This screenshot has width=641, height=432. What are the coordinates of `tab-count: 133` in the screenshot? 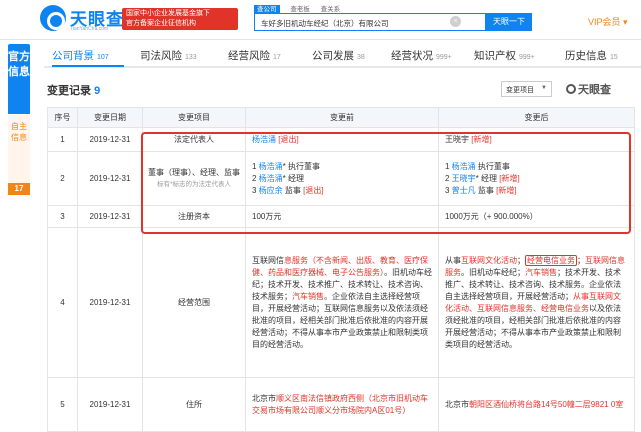 It's located at (191, 57).